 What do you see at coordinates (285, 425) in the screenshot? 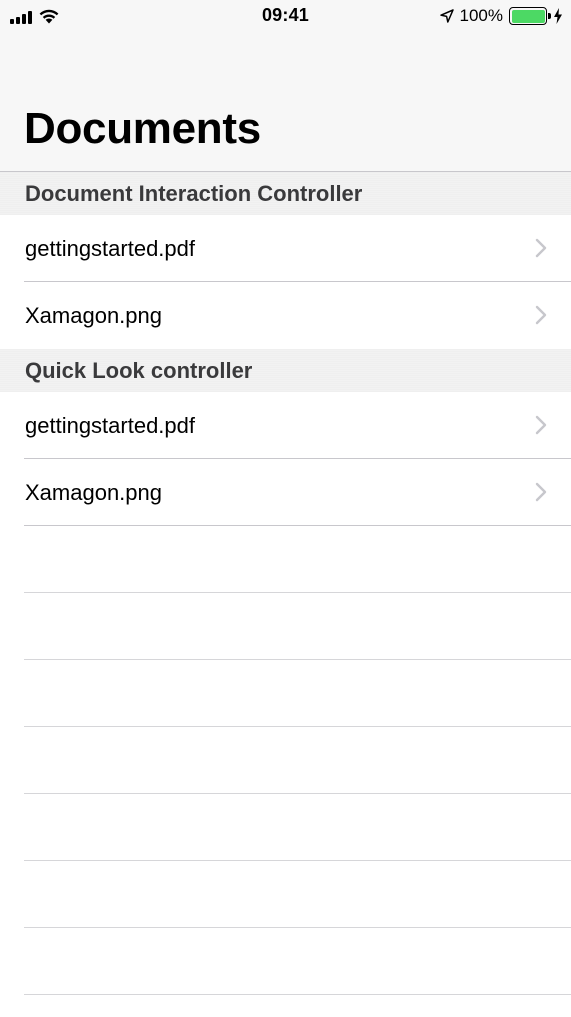
I see `row-section2-gettingstarted-pdf: gettingstarted.pdf` at bounding box center [285, 425].